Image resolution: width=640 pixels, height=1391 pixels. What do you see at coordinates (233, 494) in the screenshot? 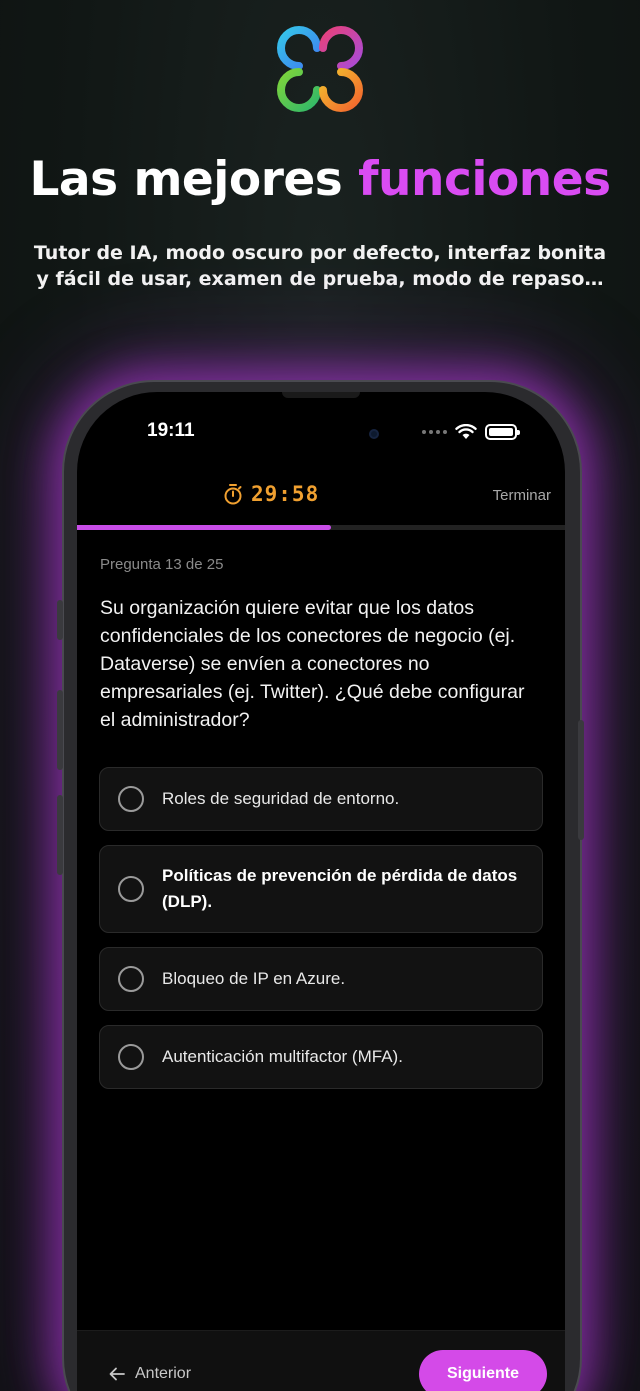
I see `stopwatch-icon` at bounding box center [233, 494].